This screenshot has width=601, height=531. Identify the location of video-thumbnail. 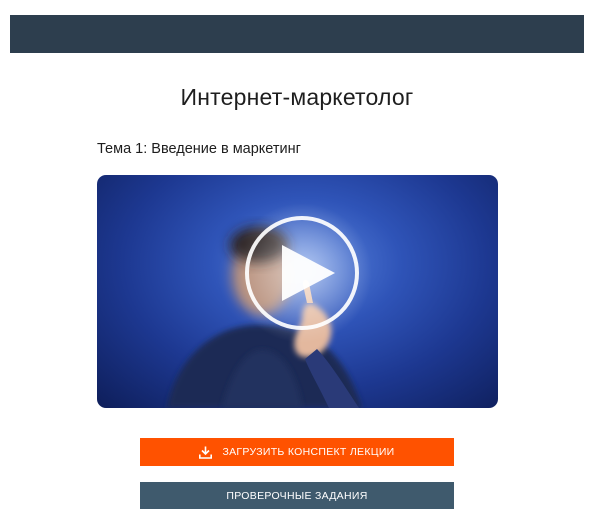
(269, 305).